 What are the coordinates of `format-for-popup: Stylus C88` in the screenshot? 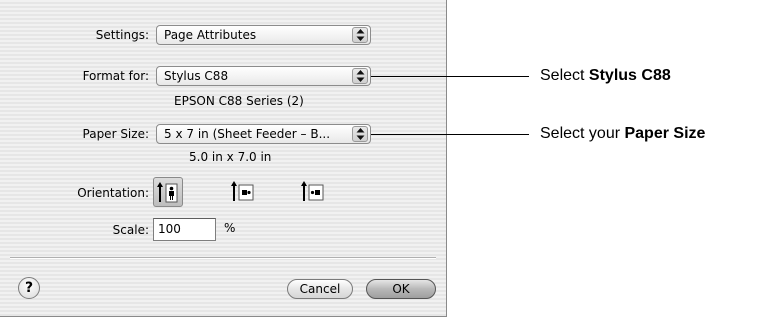 It's located at (263, 76).